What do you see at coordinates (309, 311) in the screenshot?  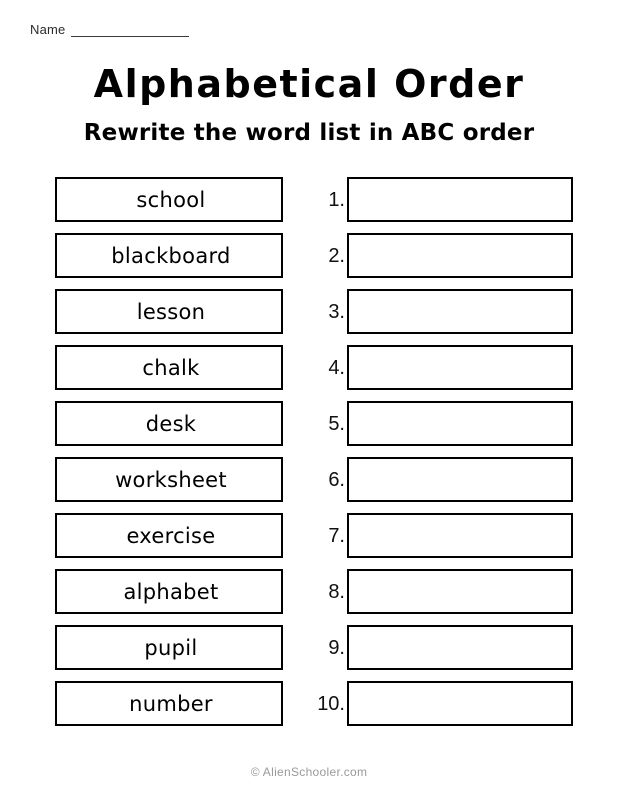 I see `worksheet-row: lesson 3.` at bounding box center [309, 311].